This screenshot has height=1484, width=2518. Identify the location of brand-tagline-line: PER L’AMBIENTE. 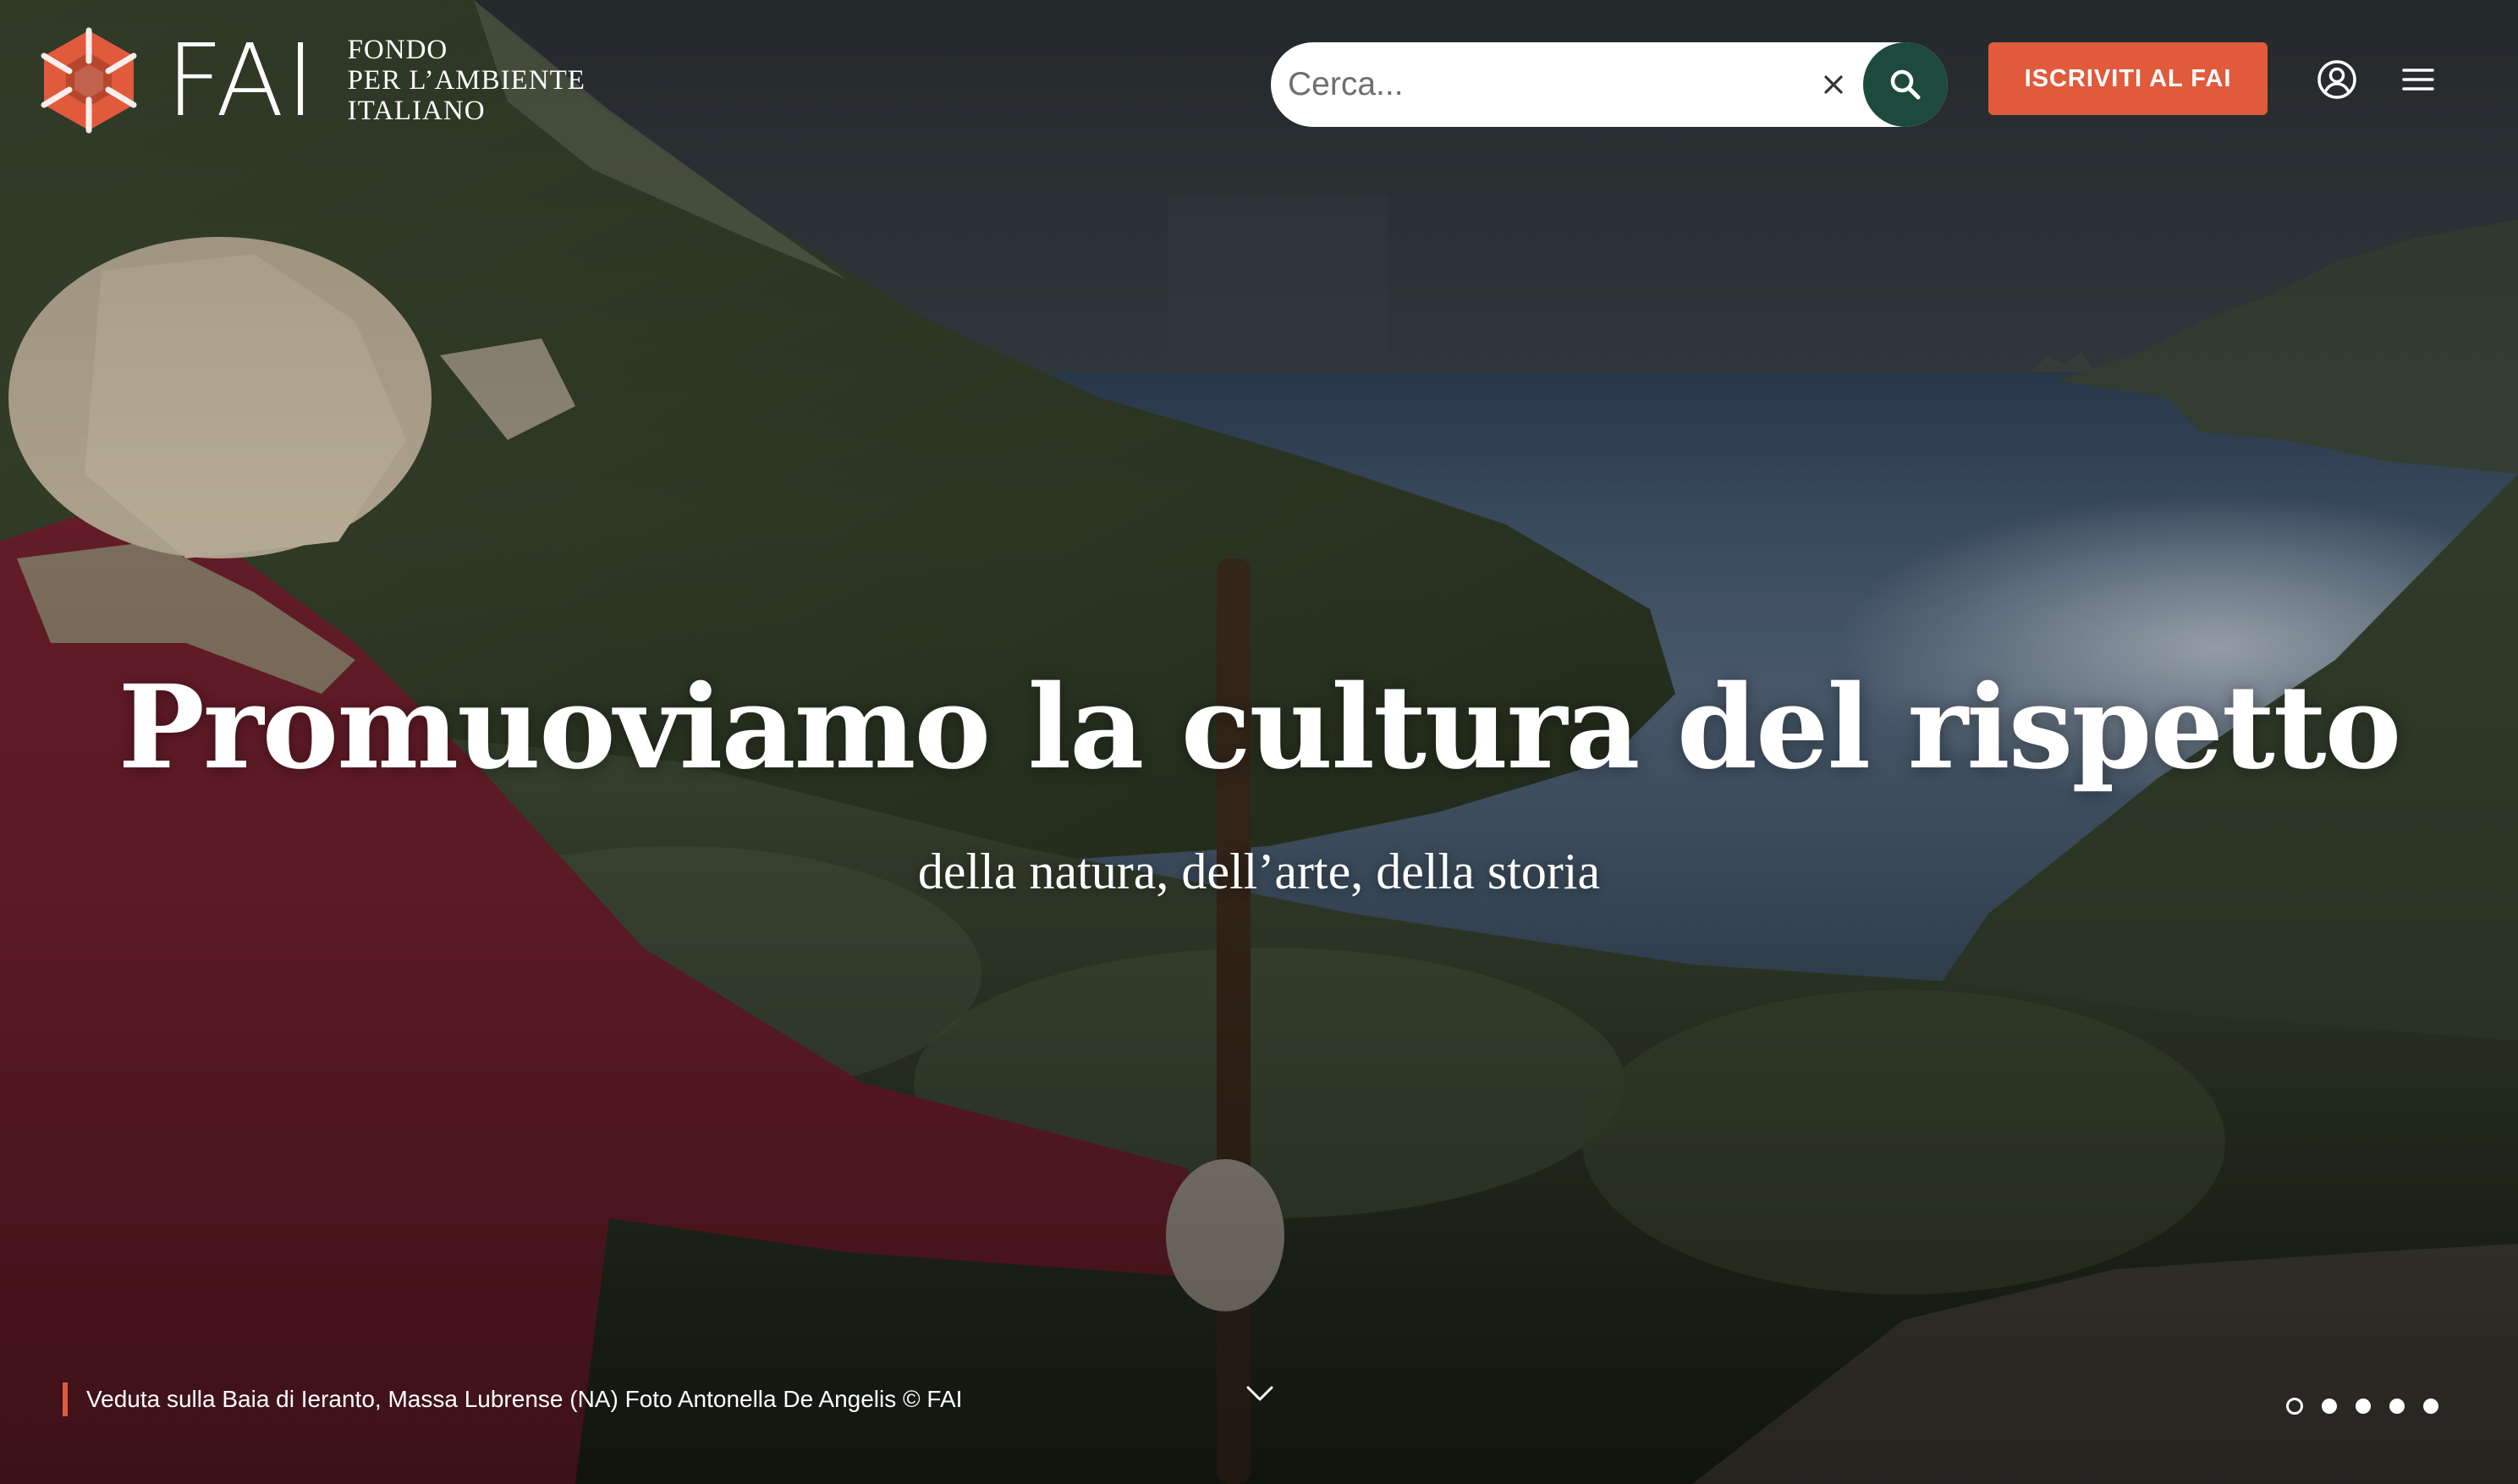
(467, 80).